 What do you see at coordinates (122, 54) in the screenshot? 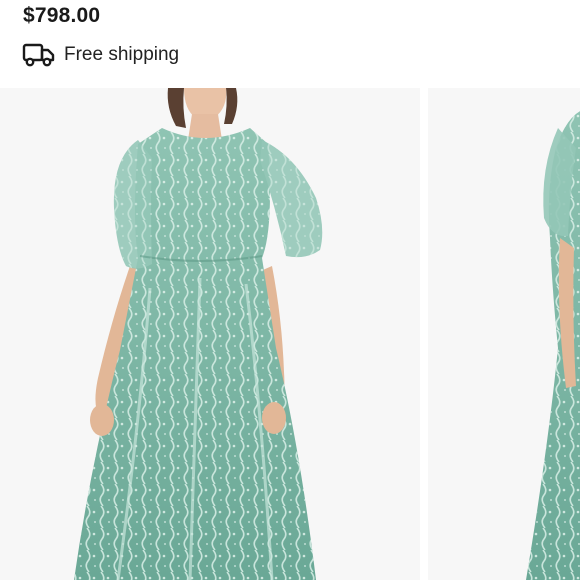
I see `shipping-label: Free shipping` at bounding box center [122, 54].